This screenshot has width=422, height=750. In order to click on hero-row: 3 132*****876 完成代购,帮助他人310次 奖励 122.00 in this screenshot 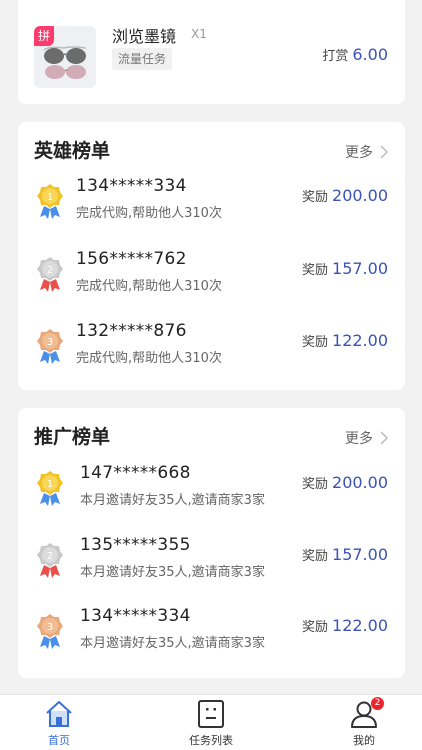, I will do `click(211, 351)`.